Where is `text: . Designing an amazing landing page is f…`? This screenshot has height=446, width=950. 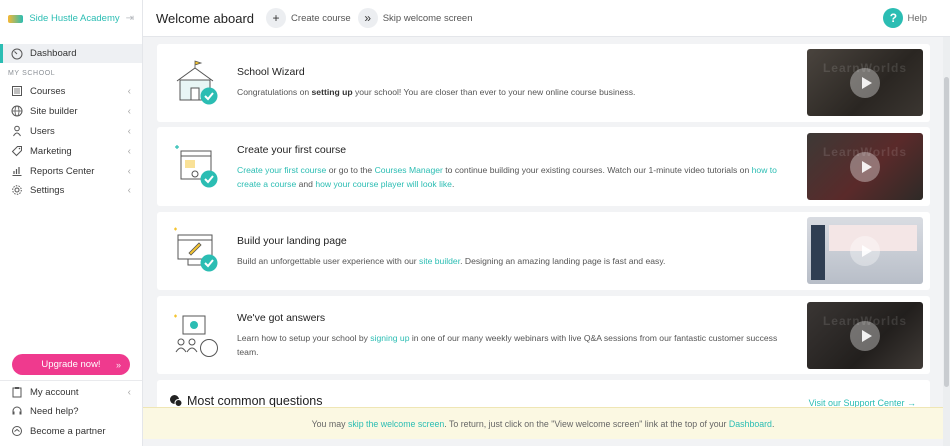
text: . Designing an amazing landing page is f… is located at coordinates (563, 261).